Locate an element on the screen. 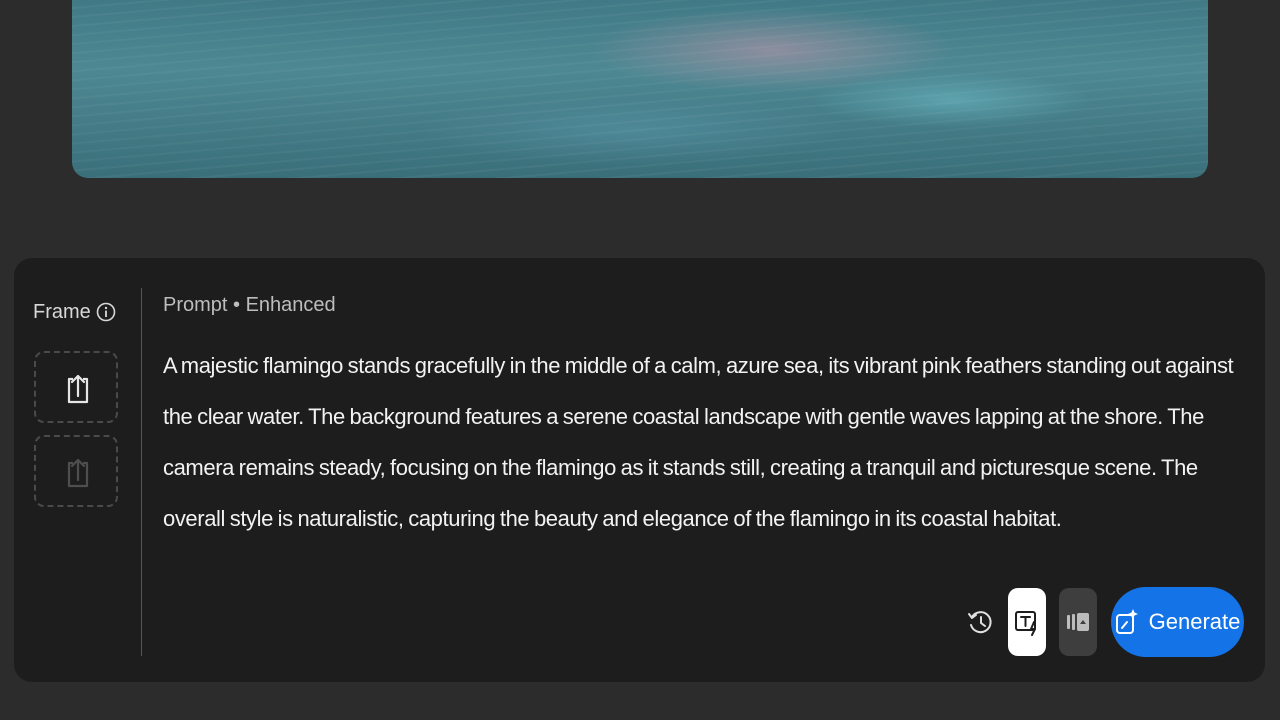  history-icon is located at coordinates (980, 622).